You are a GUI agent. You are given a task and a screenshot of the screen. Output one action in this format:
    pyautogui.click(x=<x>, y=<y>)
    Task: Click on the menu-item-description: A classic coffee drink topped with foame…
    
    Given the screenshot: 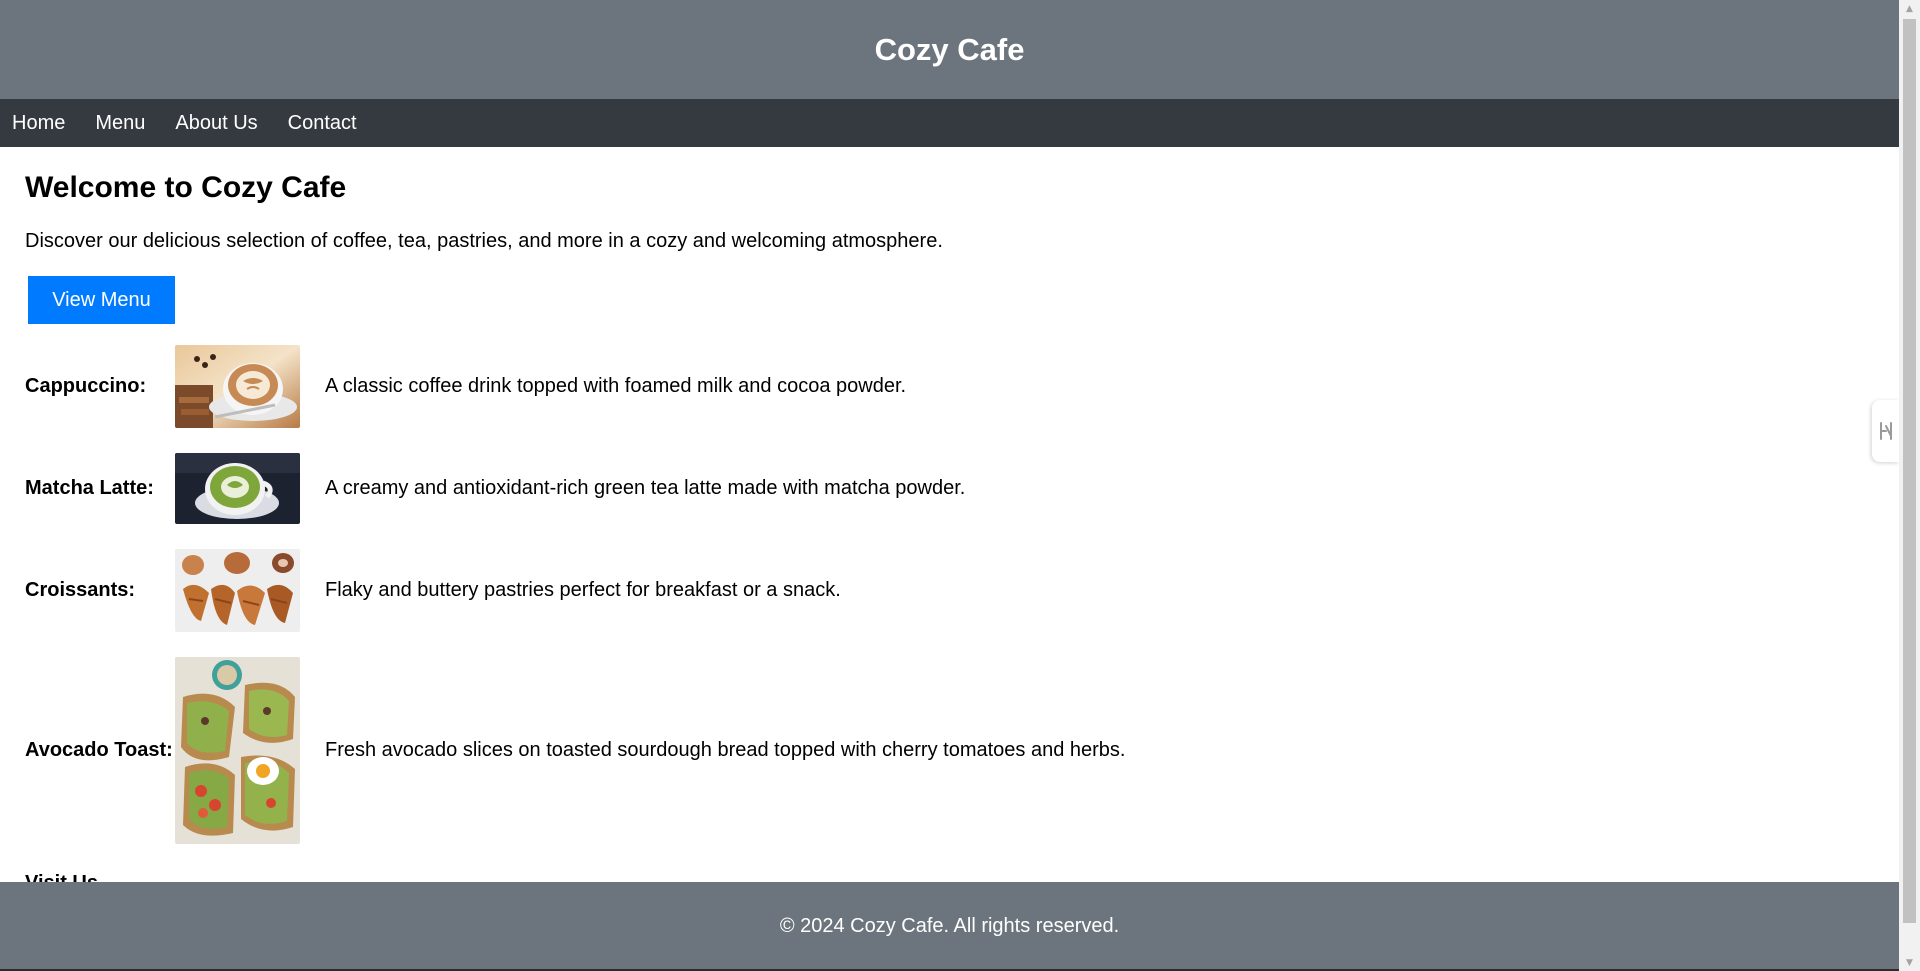 What is the action you would take?
    pyautogui.click(x=616, y=386)
    